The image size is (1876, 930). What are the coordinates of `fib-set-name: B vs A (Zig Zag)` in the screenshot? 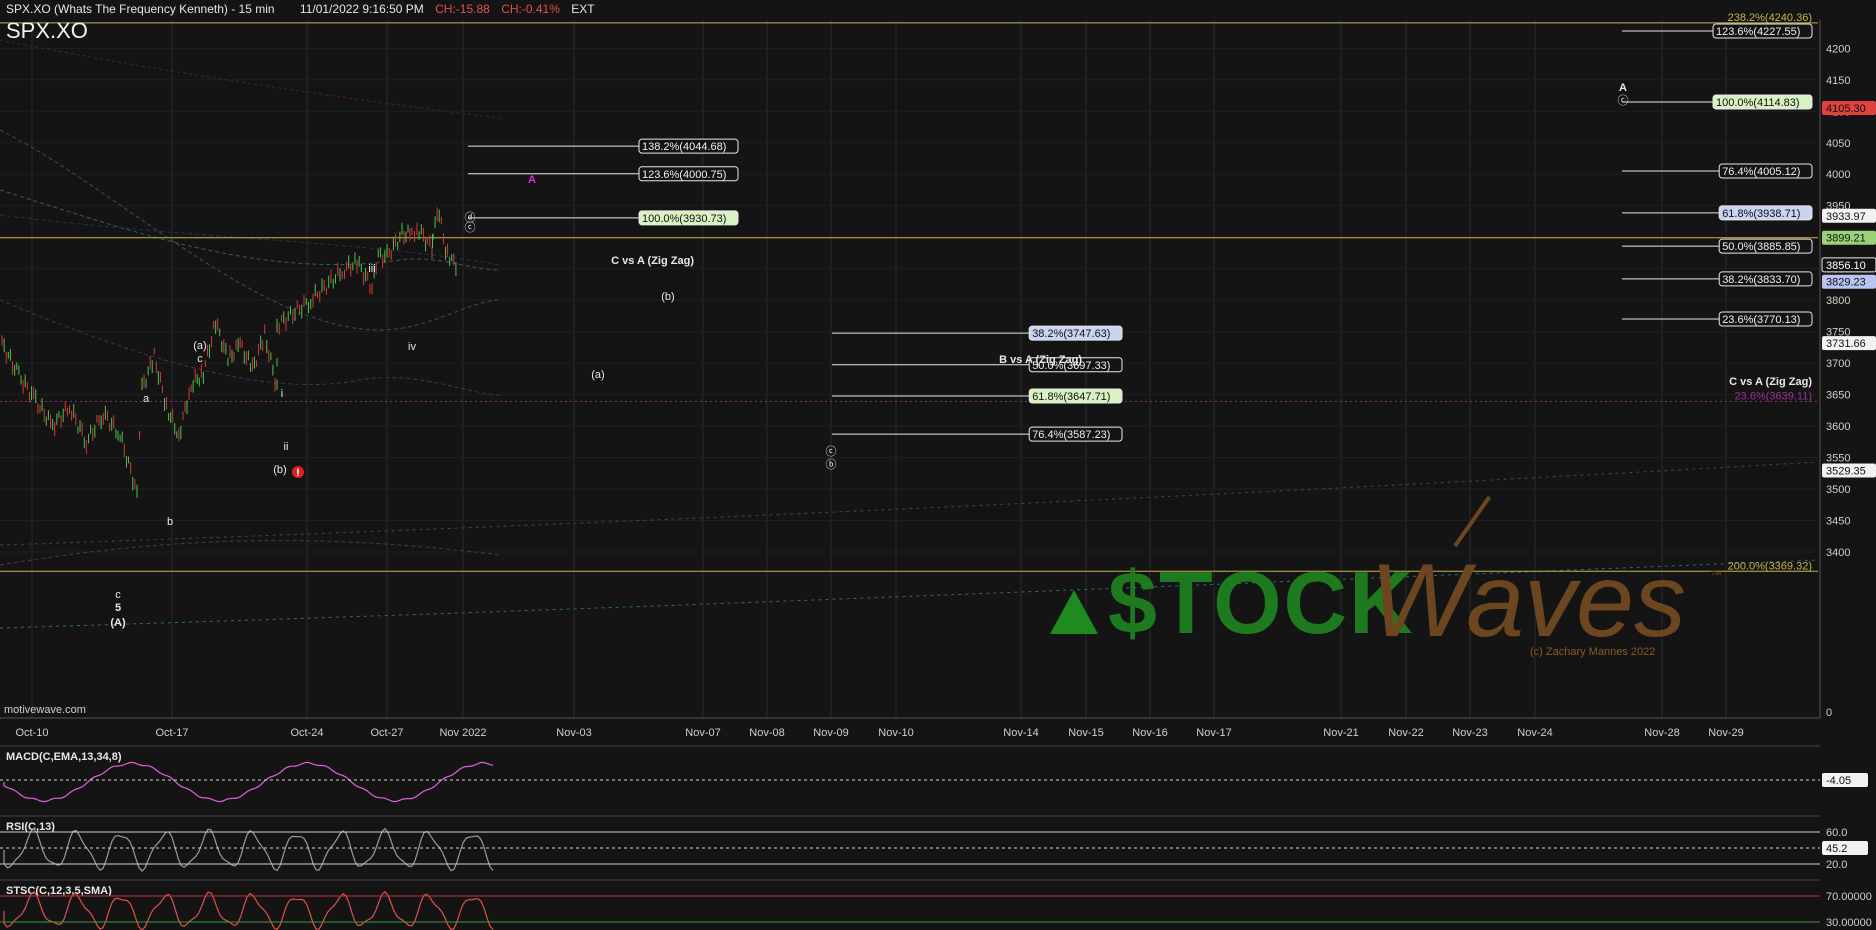 It's located at (1040, 360).